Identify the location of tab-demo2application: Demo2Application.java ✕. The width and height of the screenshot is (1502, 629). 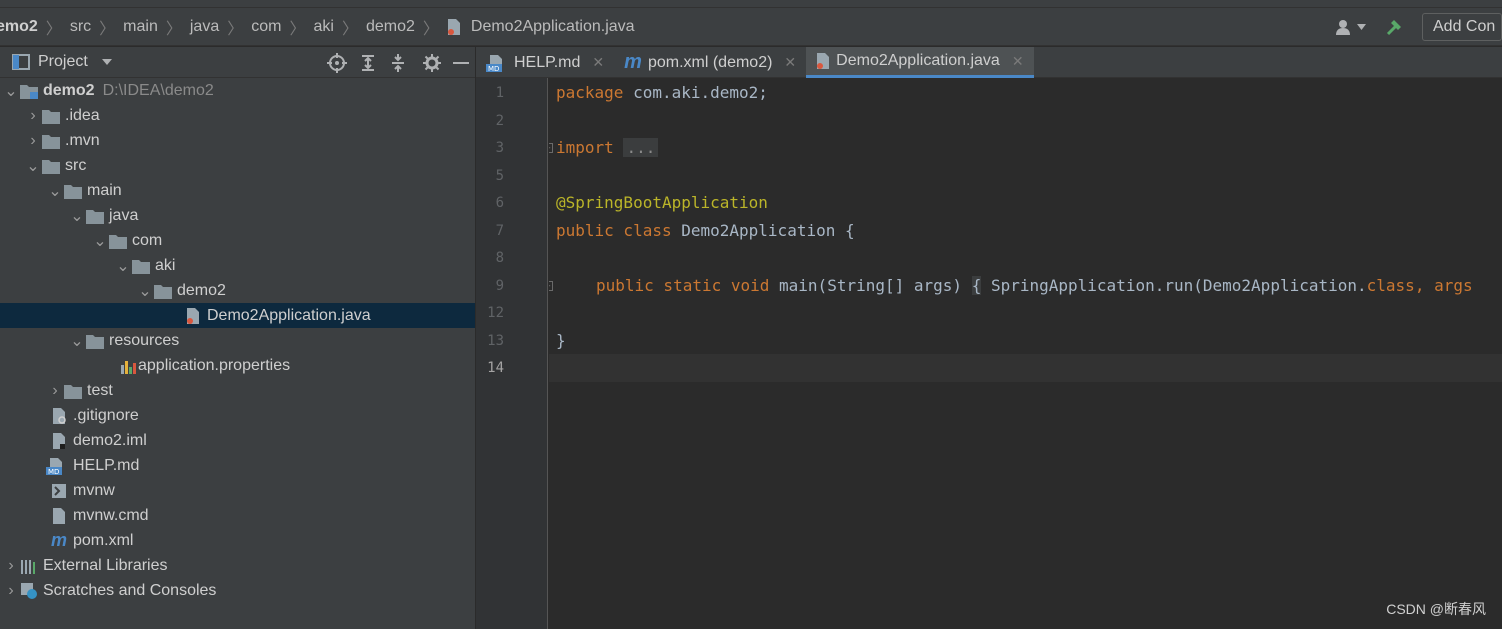
(920, 62).